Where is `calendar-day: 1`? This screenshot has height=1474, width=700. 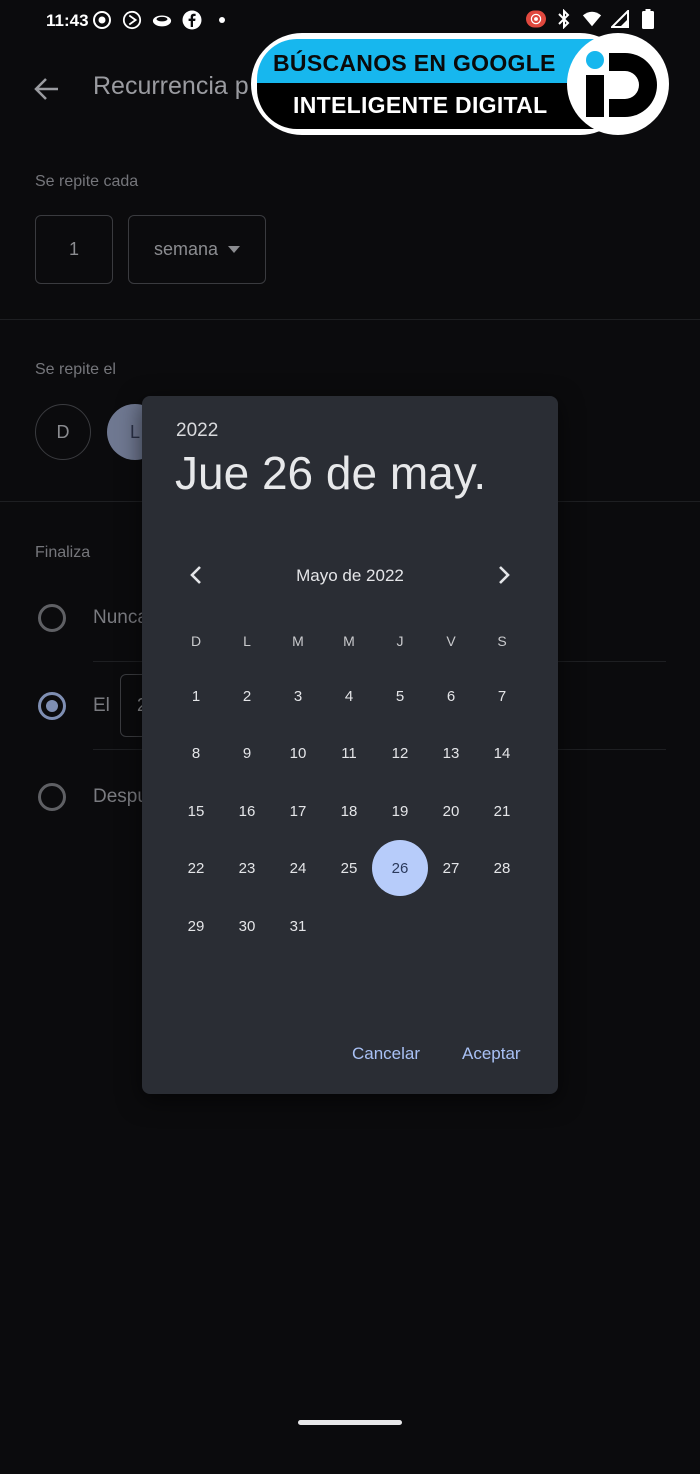 calendar-day: 1 is located at coordinates (196, 696).